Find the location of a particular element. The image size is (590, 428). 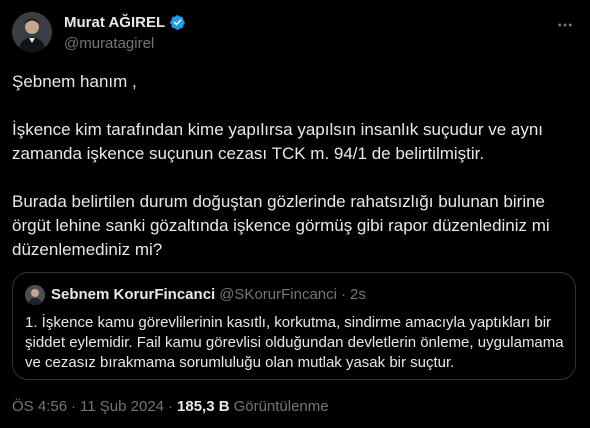

author-avatar is located at coordinates (32, 32).